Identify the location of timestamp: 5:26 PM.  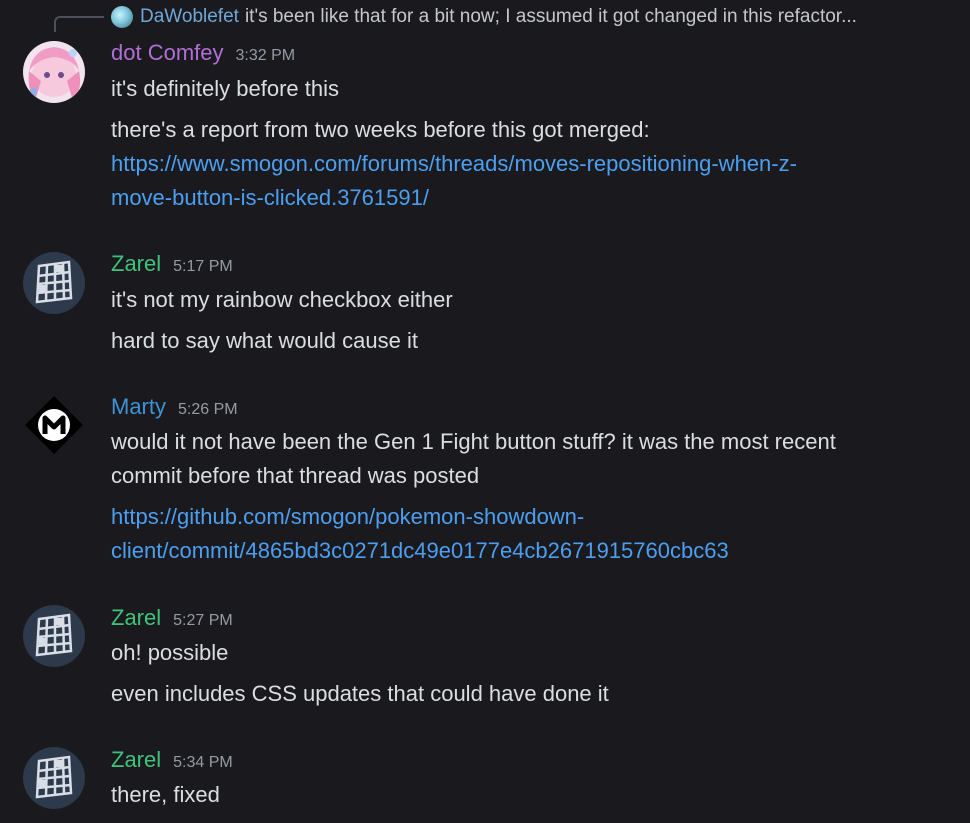
(208, 410).